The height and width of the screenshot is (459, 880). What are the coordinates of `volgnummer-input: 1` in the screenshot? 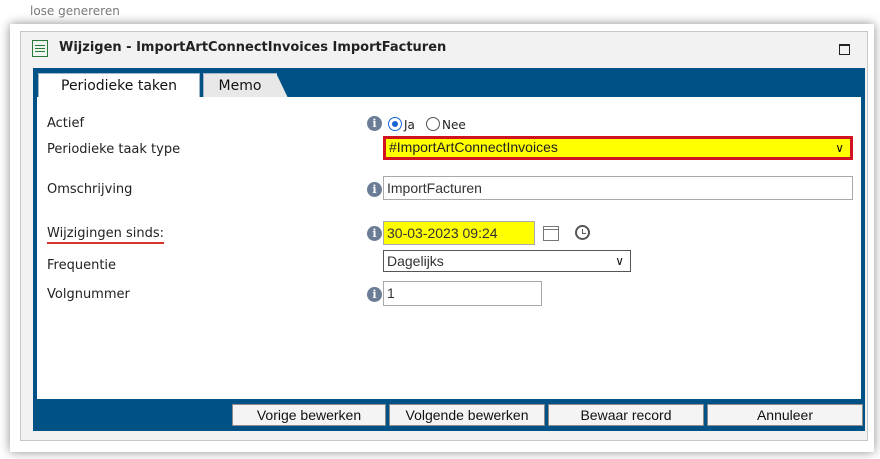 It's located at (462, 293).